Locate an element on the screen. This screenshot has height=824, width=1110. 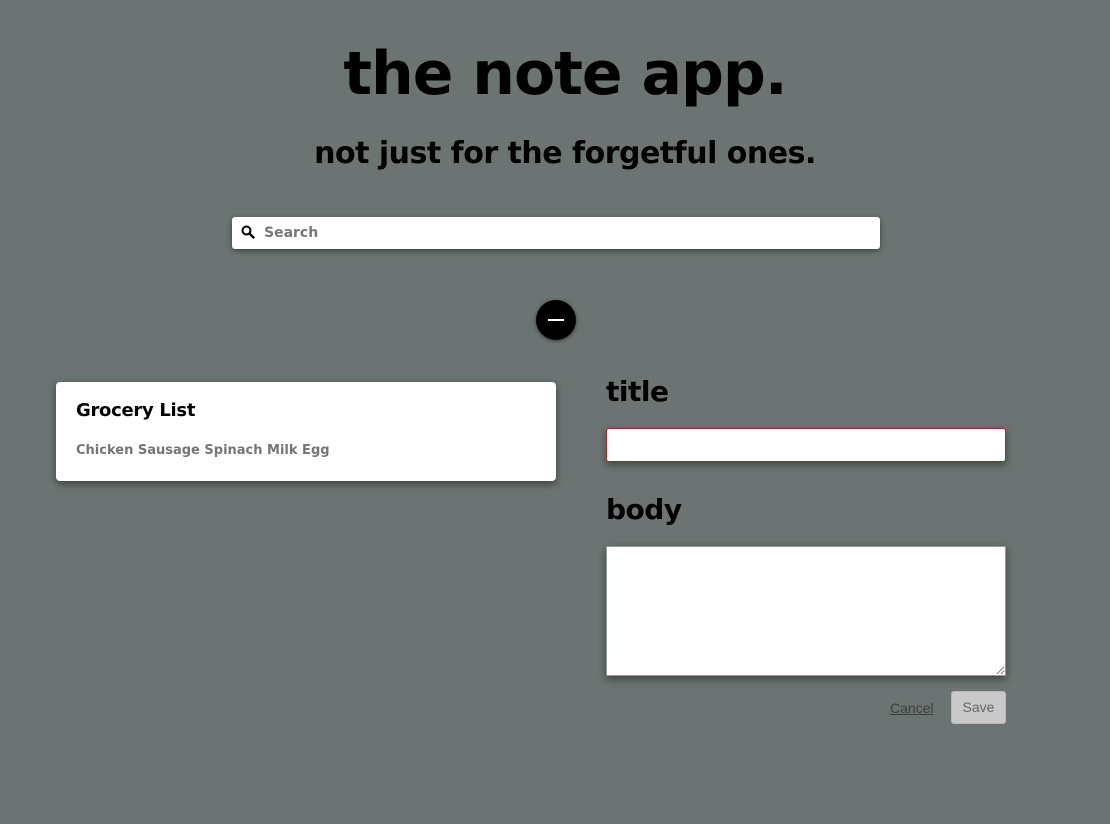
search-input is located at coordinates (564, 233).